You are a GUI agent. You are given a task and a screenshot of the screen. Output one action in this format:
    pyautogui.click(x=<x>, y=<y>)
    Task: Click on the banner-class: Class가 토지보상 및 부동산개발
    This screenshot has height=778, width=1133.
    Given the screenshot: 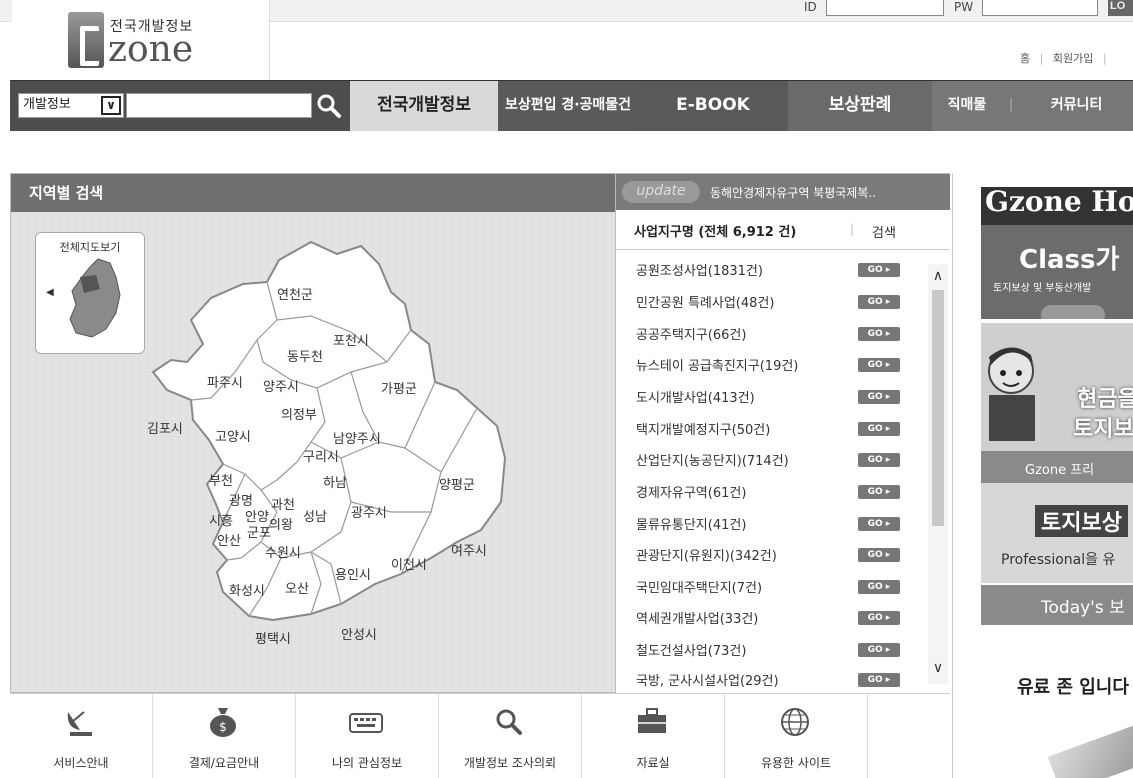 What is the action you would take?
    pyautogui.click(x=1057, y=272)
    